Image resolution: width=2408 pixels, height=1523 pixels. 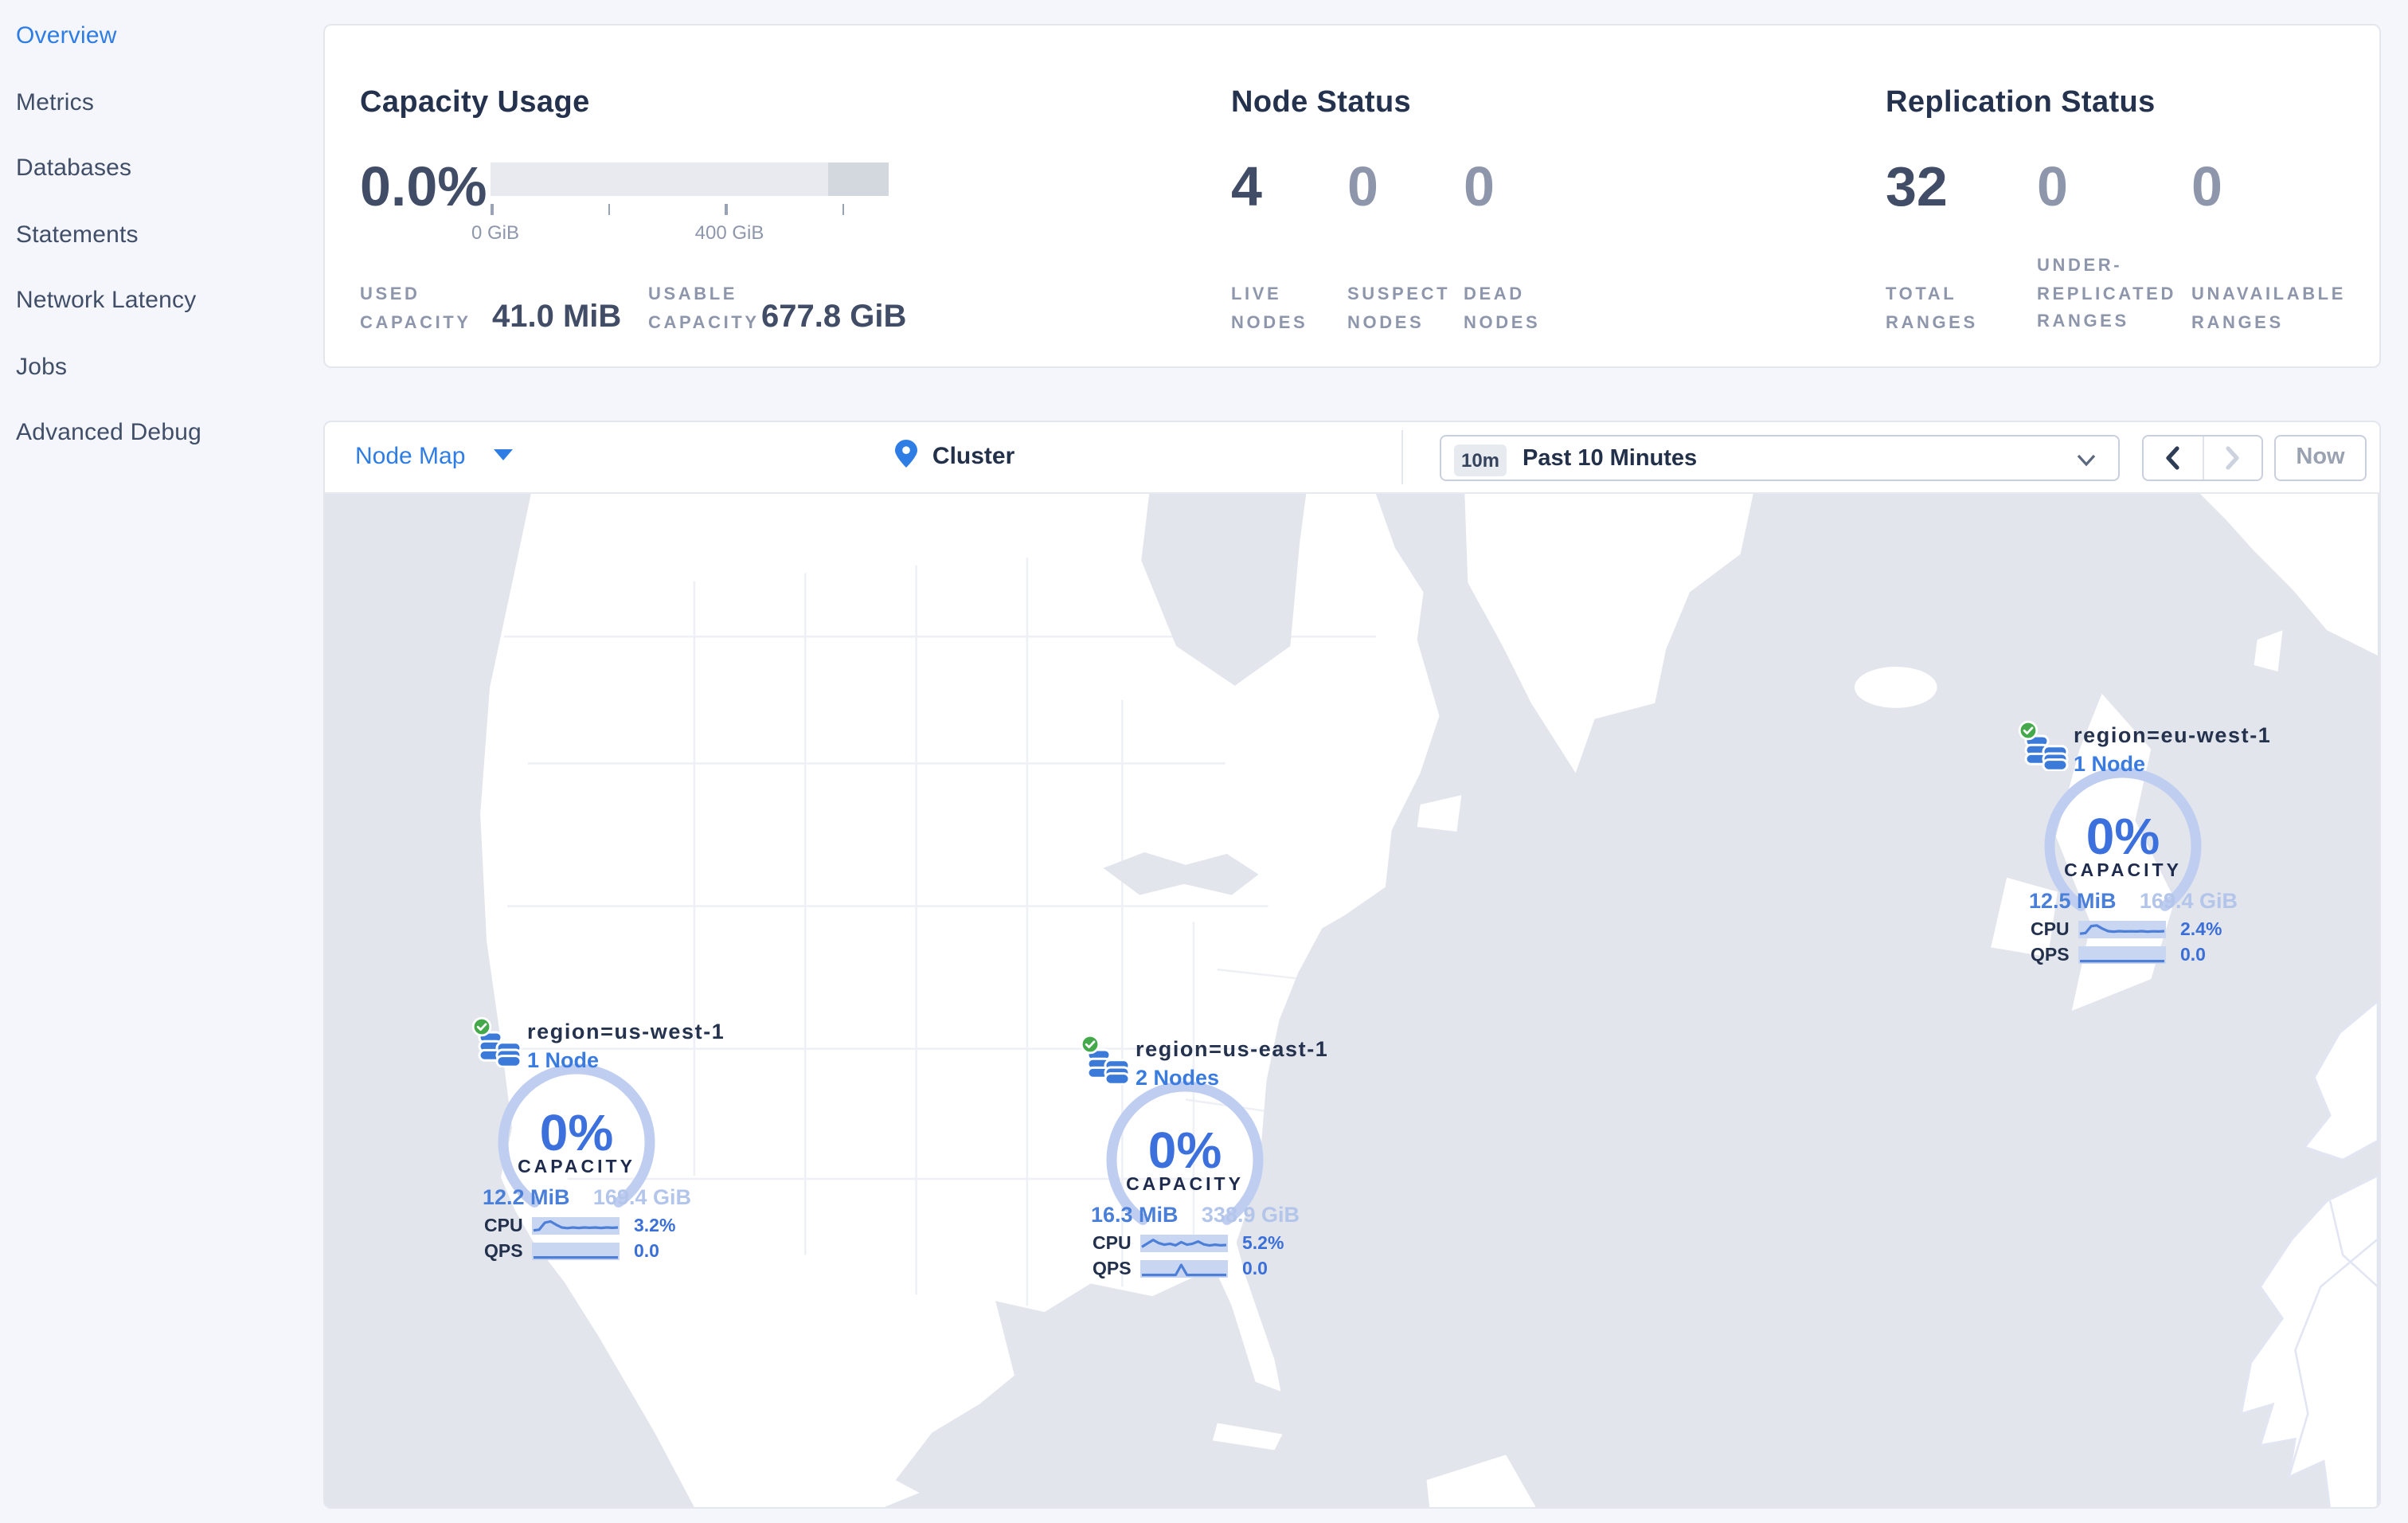 What do you see at coordinates (1399, 308) in the screenshot?
I see `suspect-nodes-label: SUSPECT NODES` at bounding box center [1399, 308].